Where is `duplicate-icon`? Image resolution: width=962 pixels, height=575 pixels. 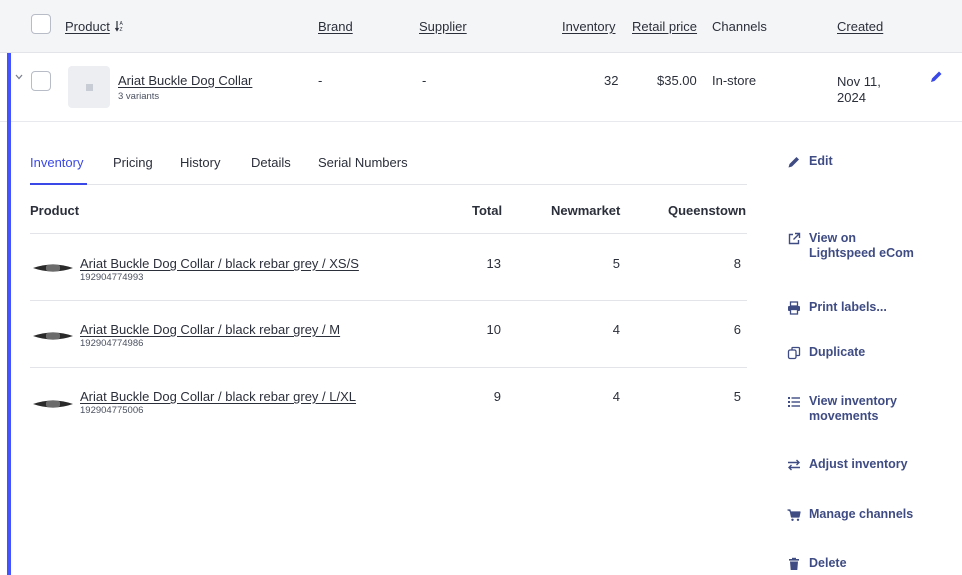
duplicate-icon is located at coordinates (794, 353).